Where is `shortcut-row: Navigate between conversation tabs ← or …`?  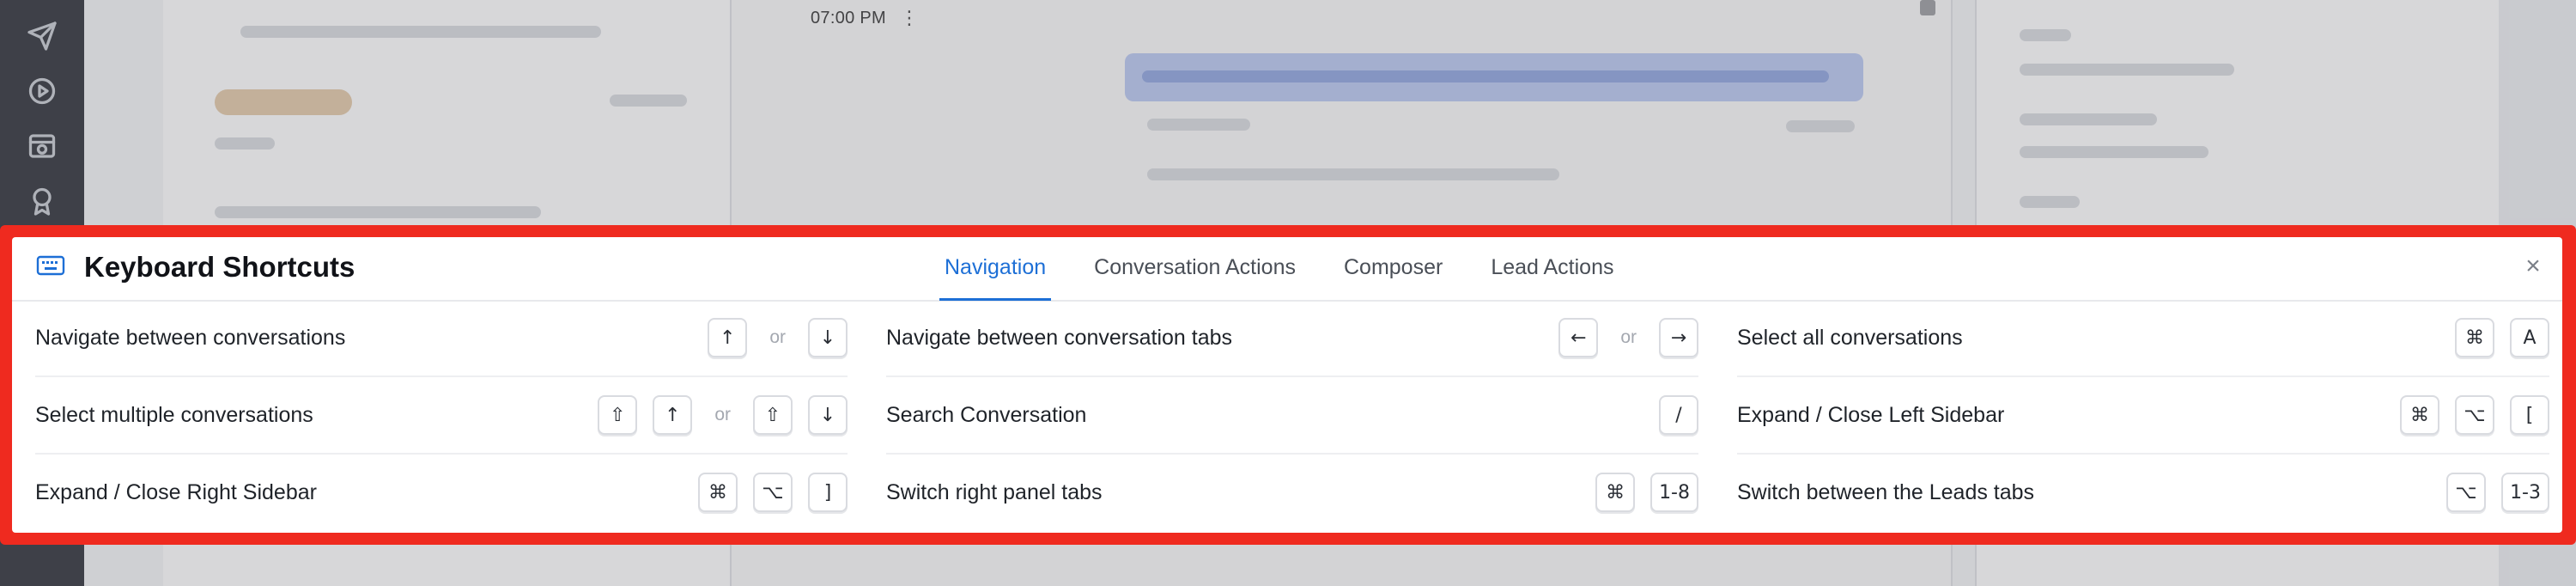 shortcut-row: Navigate between conversation tabs ← or … is located at coordinates (1292, 338).